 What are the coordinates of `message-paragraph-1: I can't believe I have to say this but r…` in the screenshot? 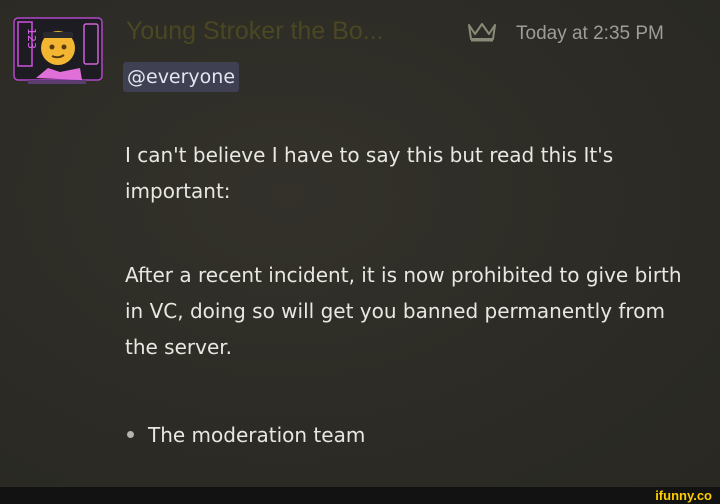 It's located at (369, 173).